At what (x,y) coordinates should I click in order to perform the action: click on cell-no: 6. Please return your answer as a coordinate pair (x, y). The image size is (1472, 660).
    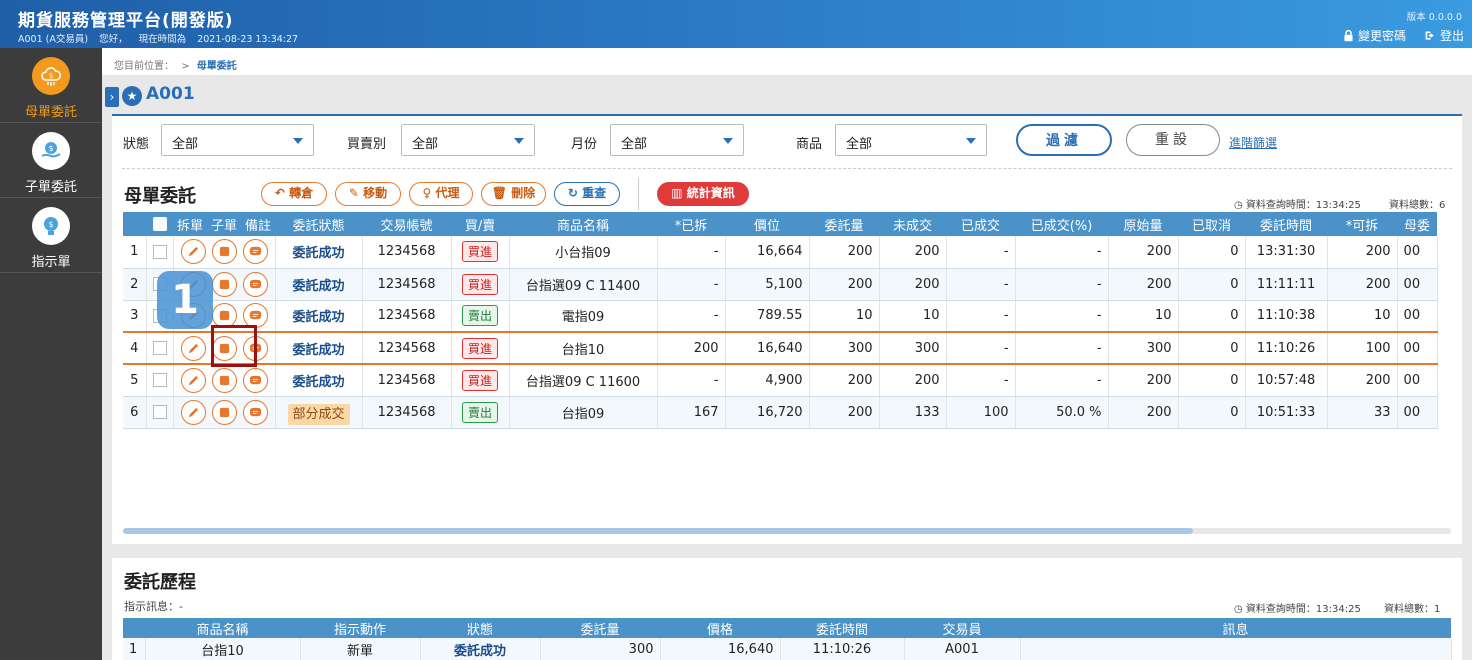
    Looking at the image, I should click on (135, 412).